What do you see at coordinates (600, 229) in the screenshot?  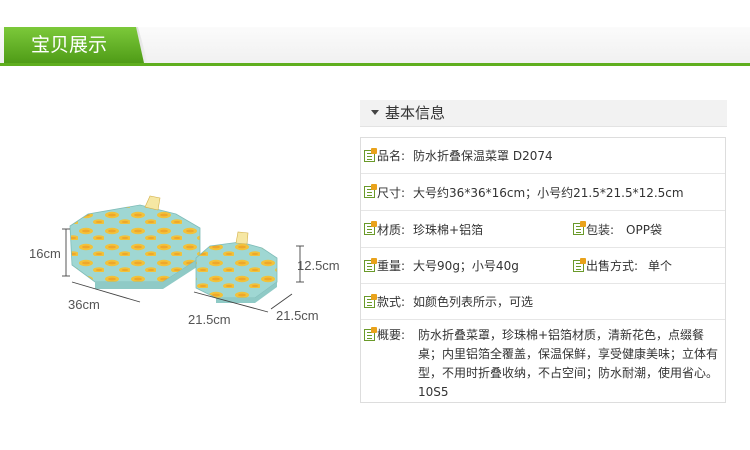 I see `label-packaging: 包装:` at bounding box center [600, 229].